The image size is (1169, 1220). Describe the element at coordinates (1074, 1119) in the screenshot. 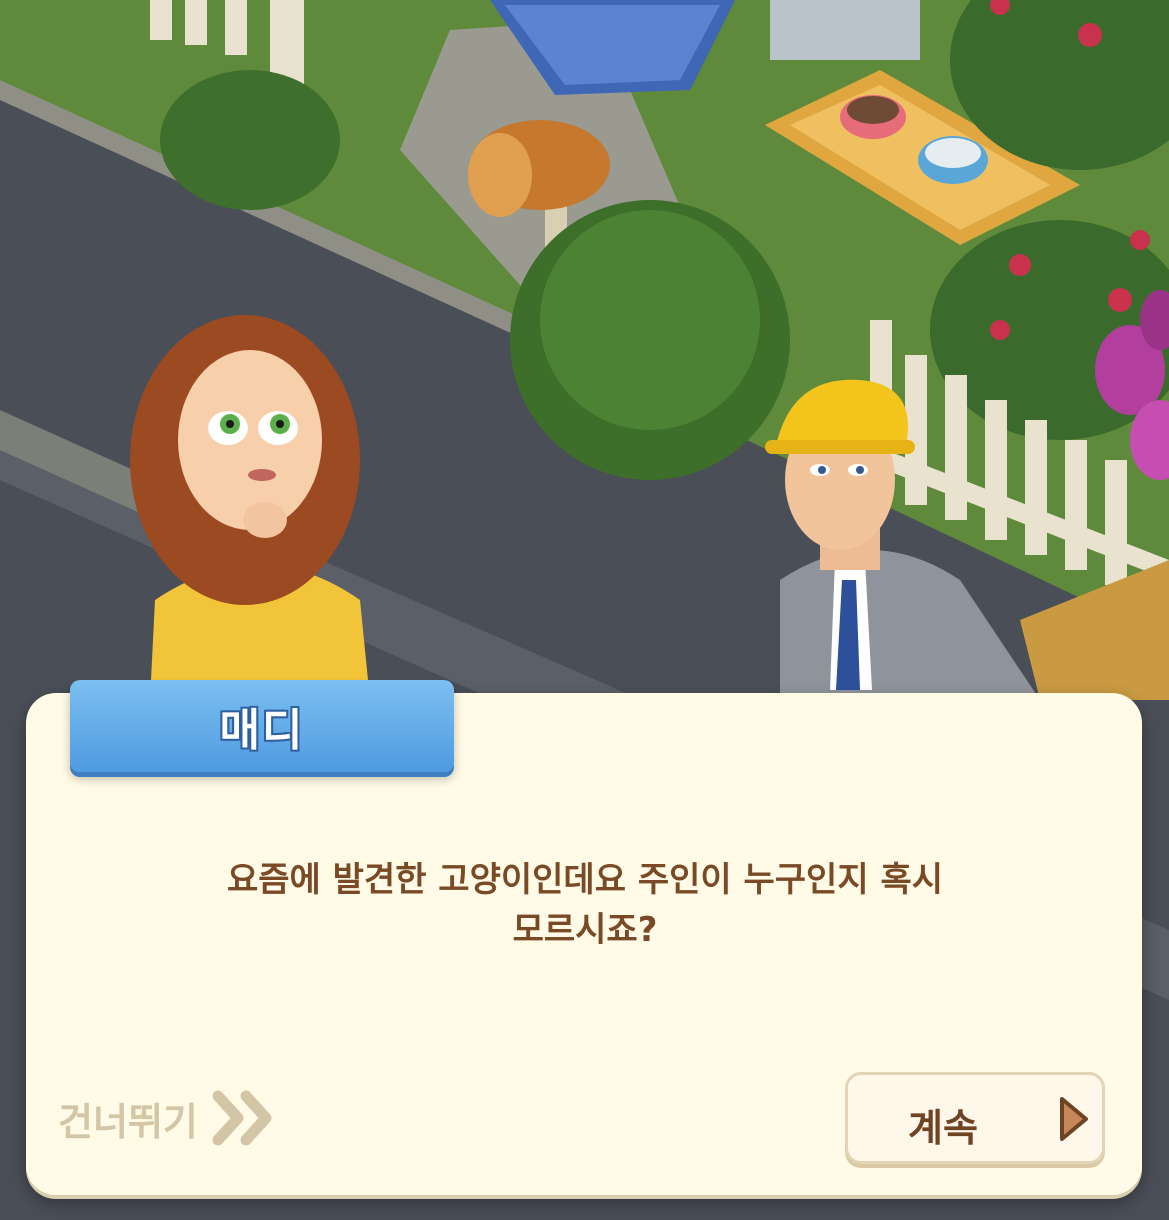

I see `play-triangle-icon` at that location.